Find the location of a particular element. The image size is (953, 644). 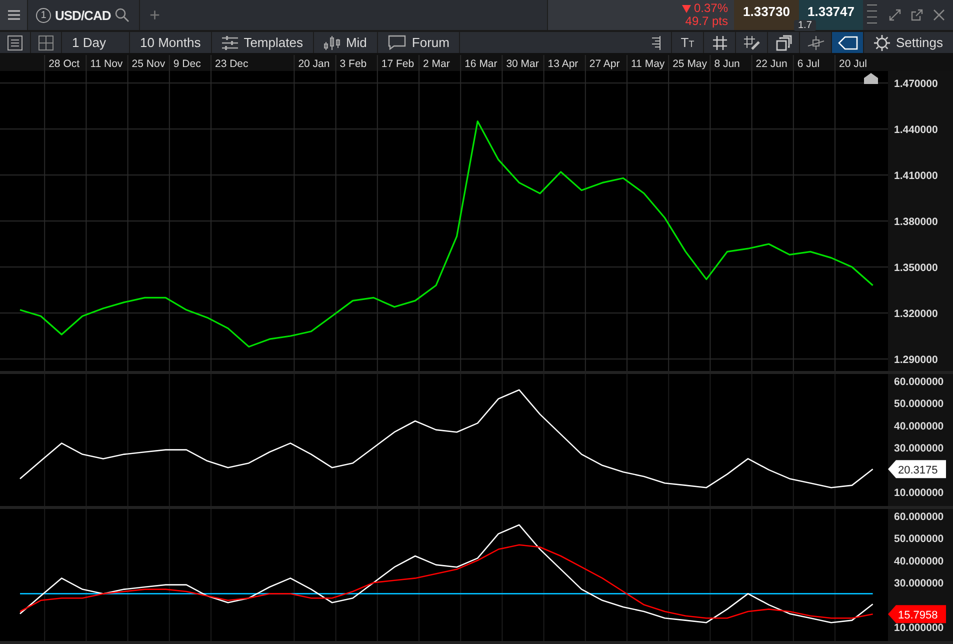

menu-icon is located at coordinates (14, 15).